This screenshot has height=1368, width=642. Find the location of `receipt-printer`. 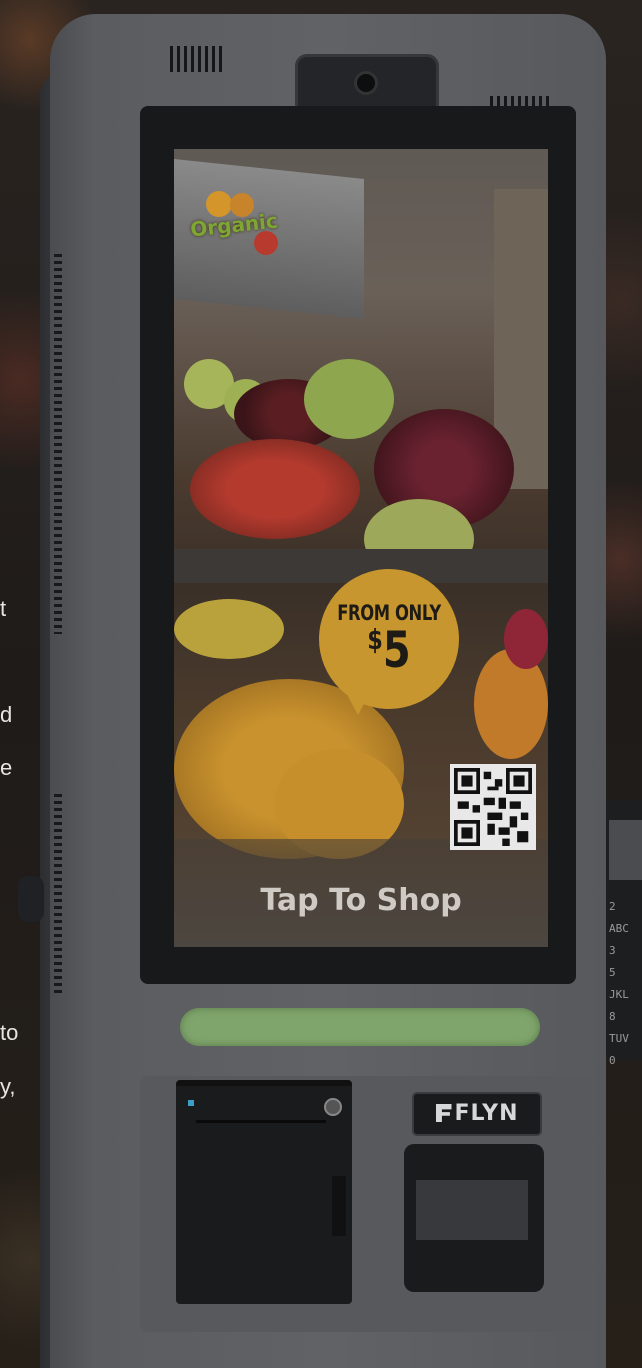

receipt-printer is located at coordinates (264, 1192).